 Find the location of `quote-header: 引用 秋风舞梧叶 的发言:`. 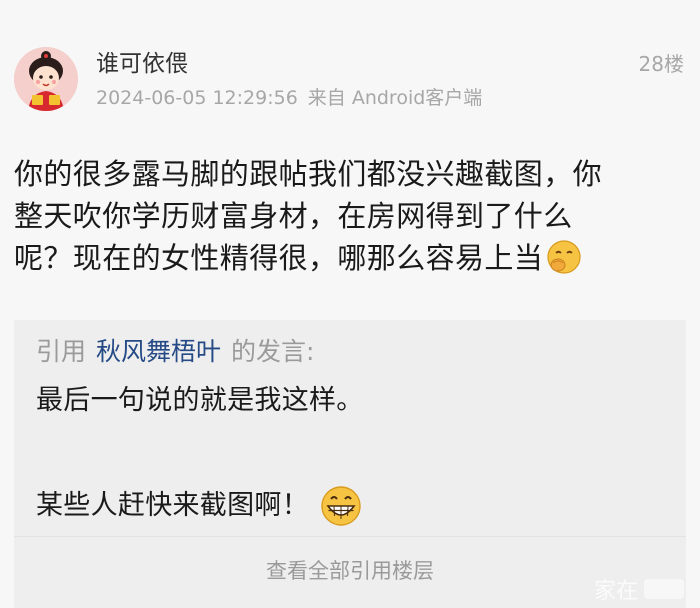

quote-header: 引用 秋风舞梧叶 的发言: is located at coordinates (175, 352).